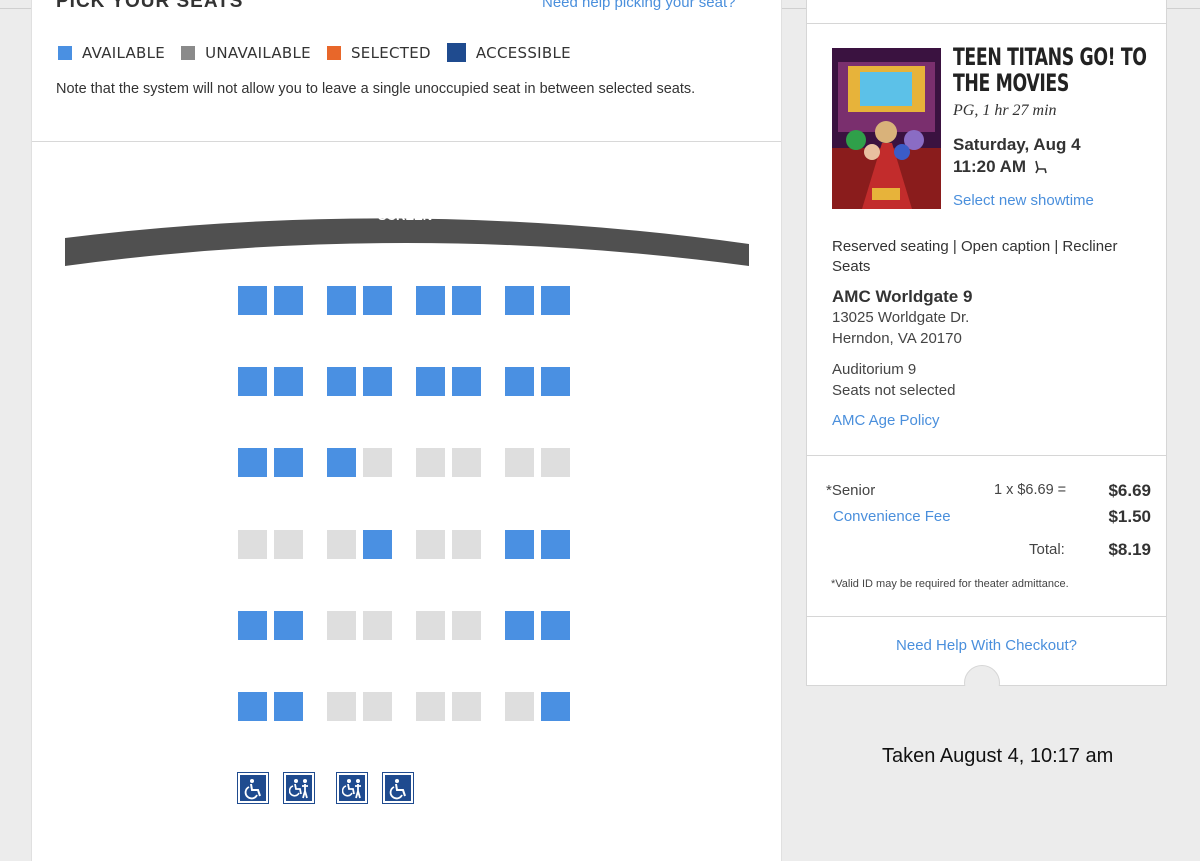 This screenshot has height=861, width=1200. I want to click on theater-name: AMC Worldgate 9, so click(902, 296).